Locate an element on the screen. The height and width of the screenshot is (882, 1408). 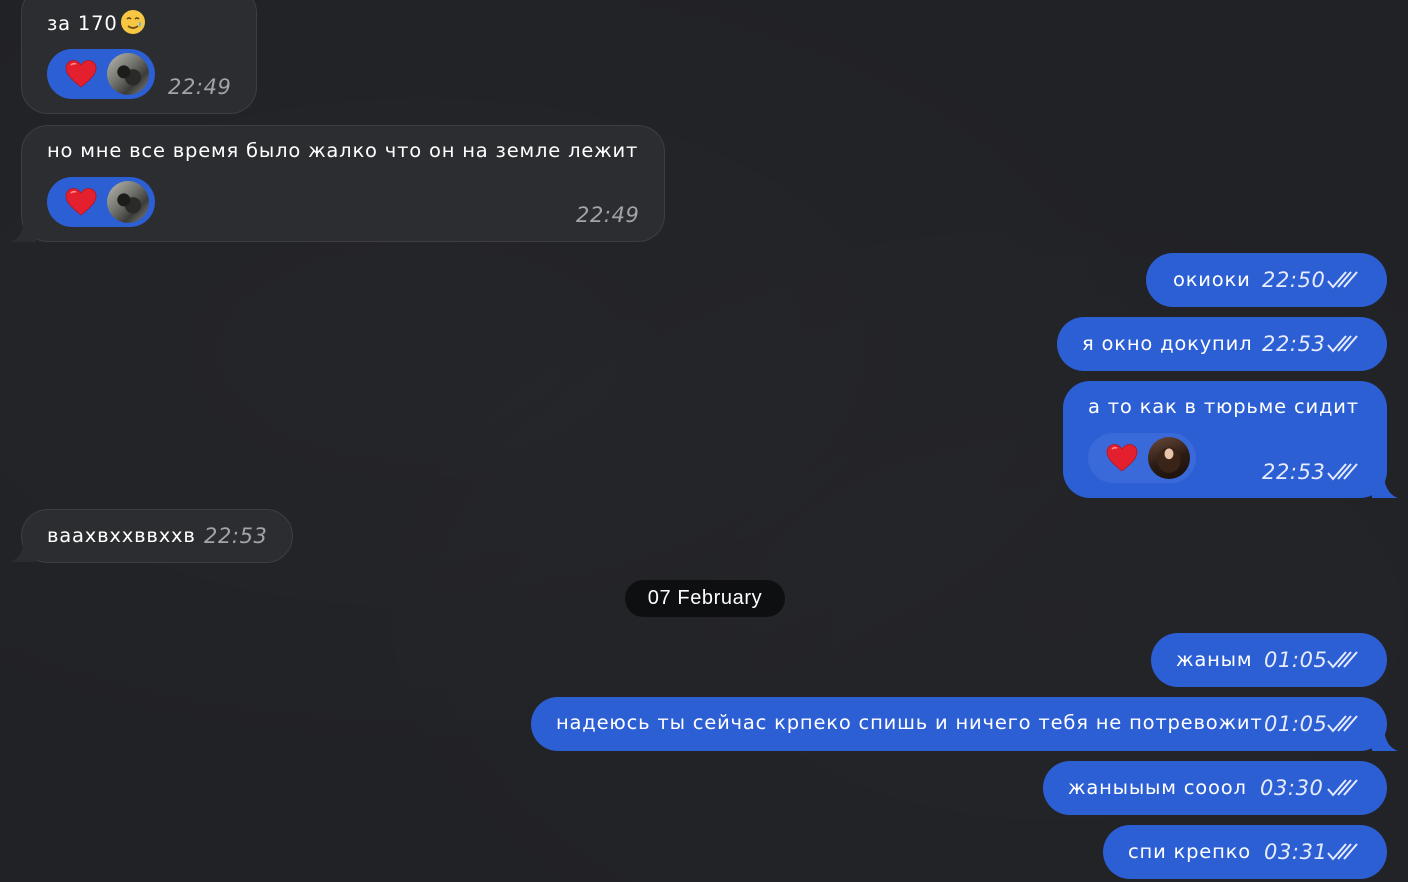
message-text: за 170 is located at coordinates (82, 23).